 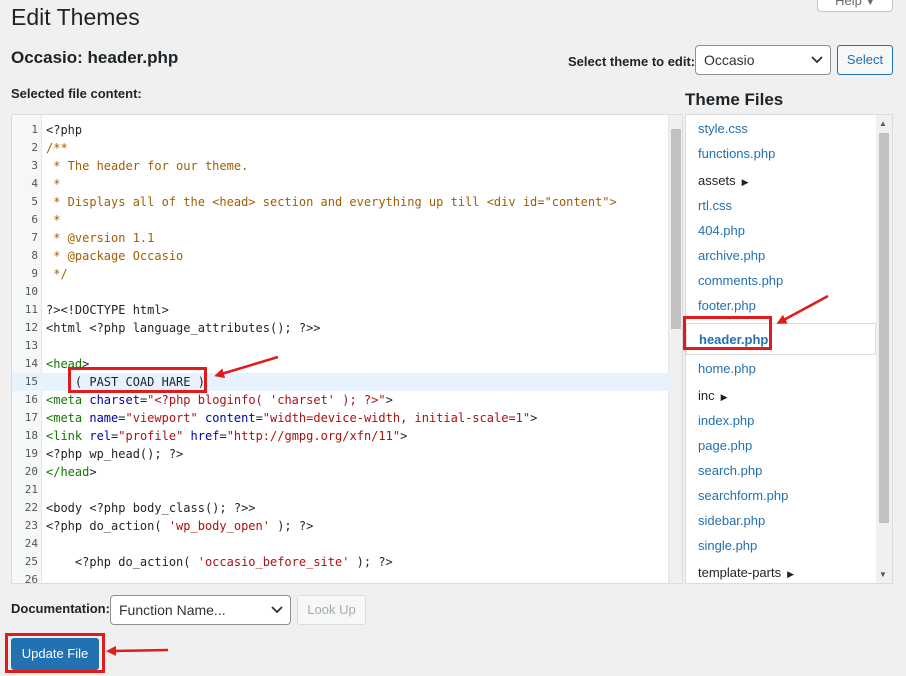 I want to click on editor-scrollbar, so click(x=675, y=349).